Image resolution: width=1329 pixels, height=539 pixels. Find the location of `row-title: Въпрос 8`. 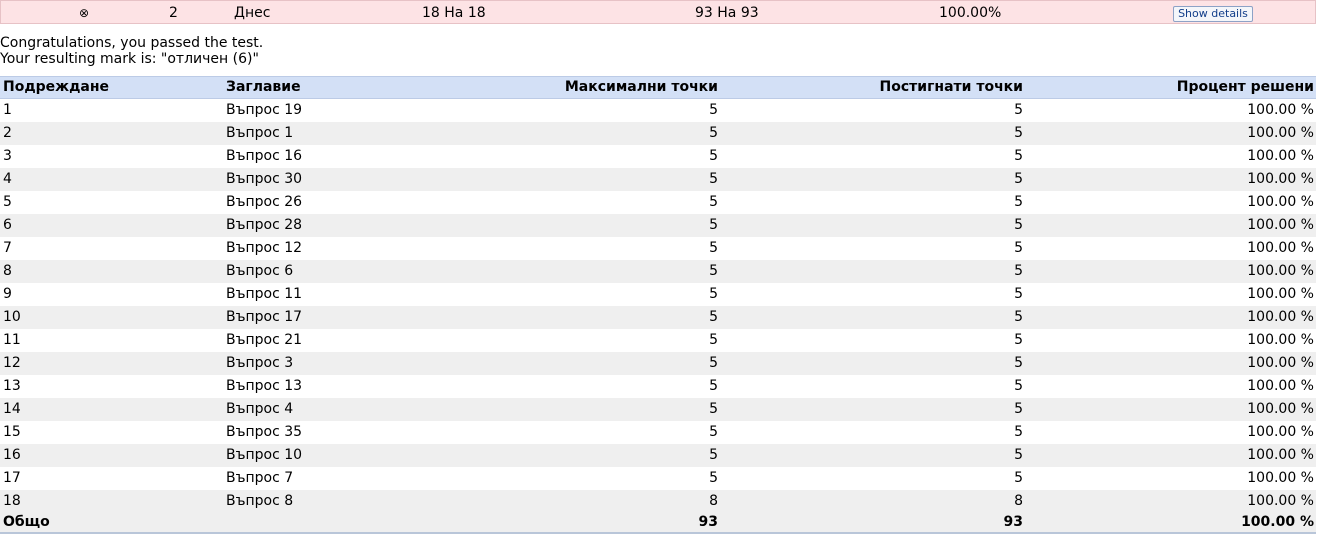

row-title: Въпрос 8 is located at coordinates (358, 501).